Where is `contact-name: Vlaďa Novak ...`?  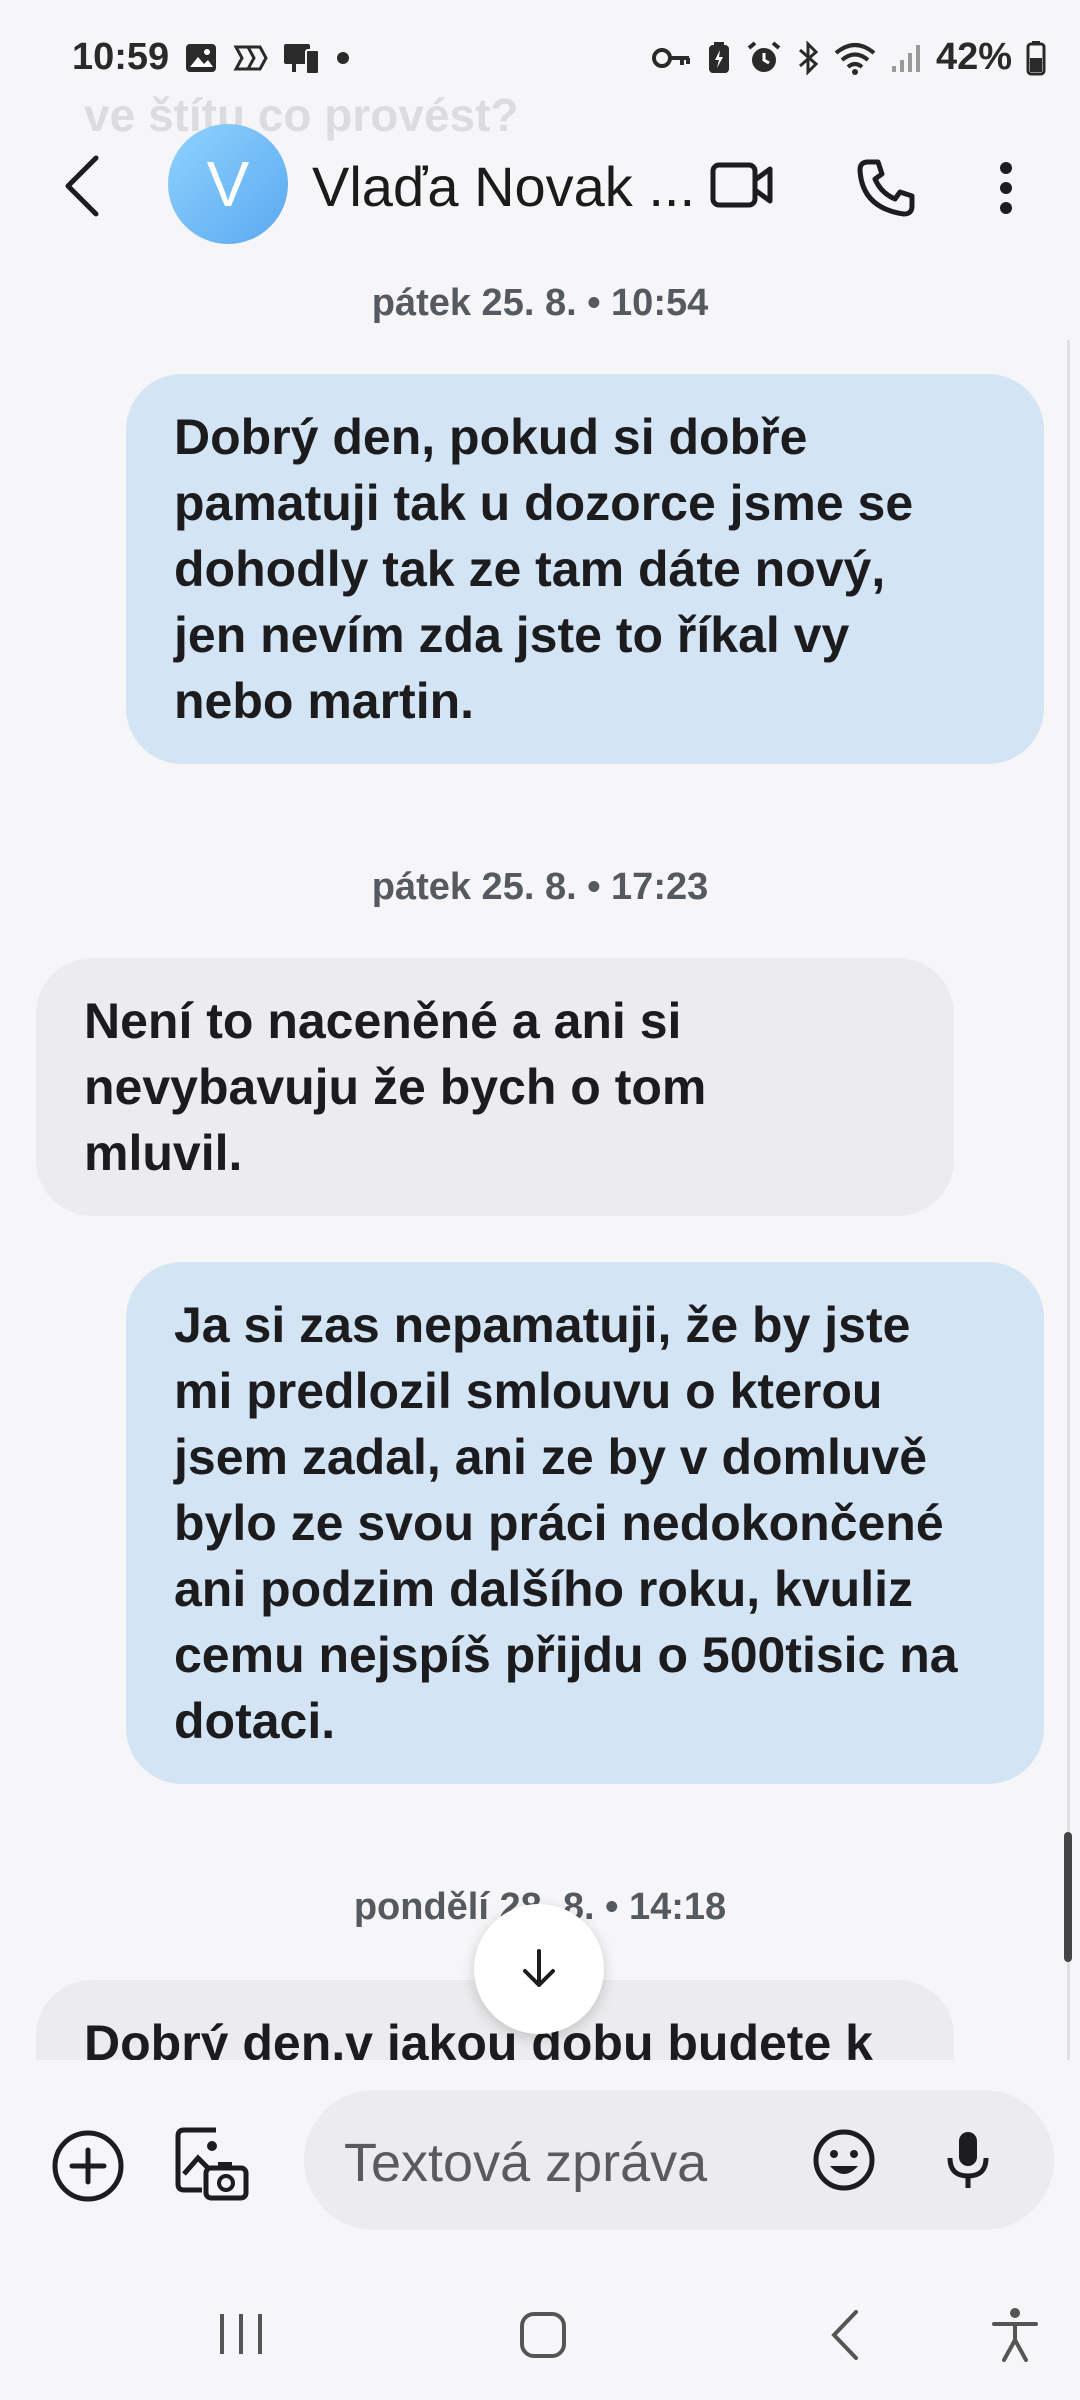 contact-name: Vlaďa Novak ... is located at coordinates (503, 186).